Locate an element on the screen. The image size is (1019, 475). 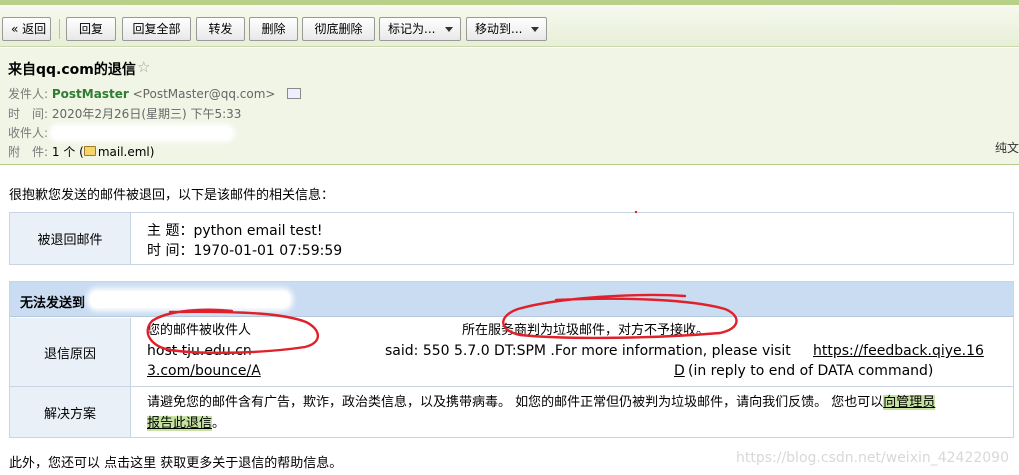
reason-text-a: 您的邮件被收件人 is located at coordinates (199, 330).